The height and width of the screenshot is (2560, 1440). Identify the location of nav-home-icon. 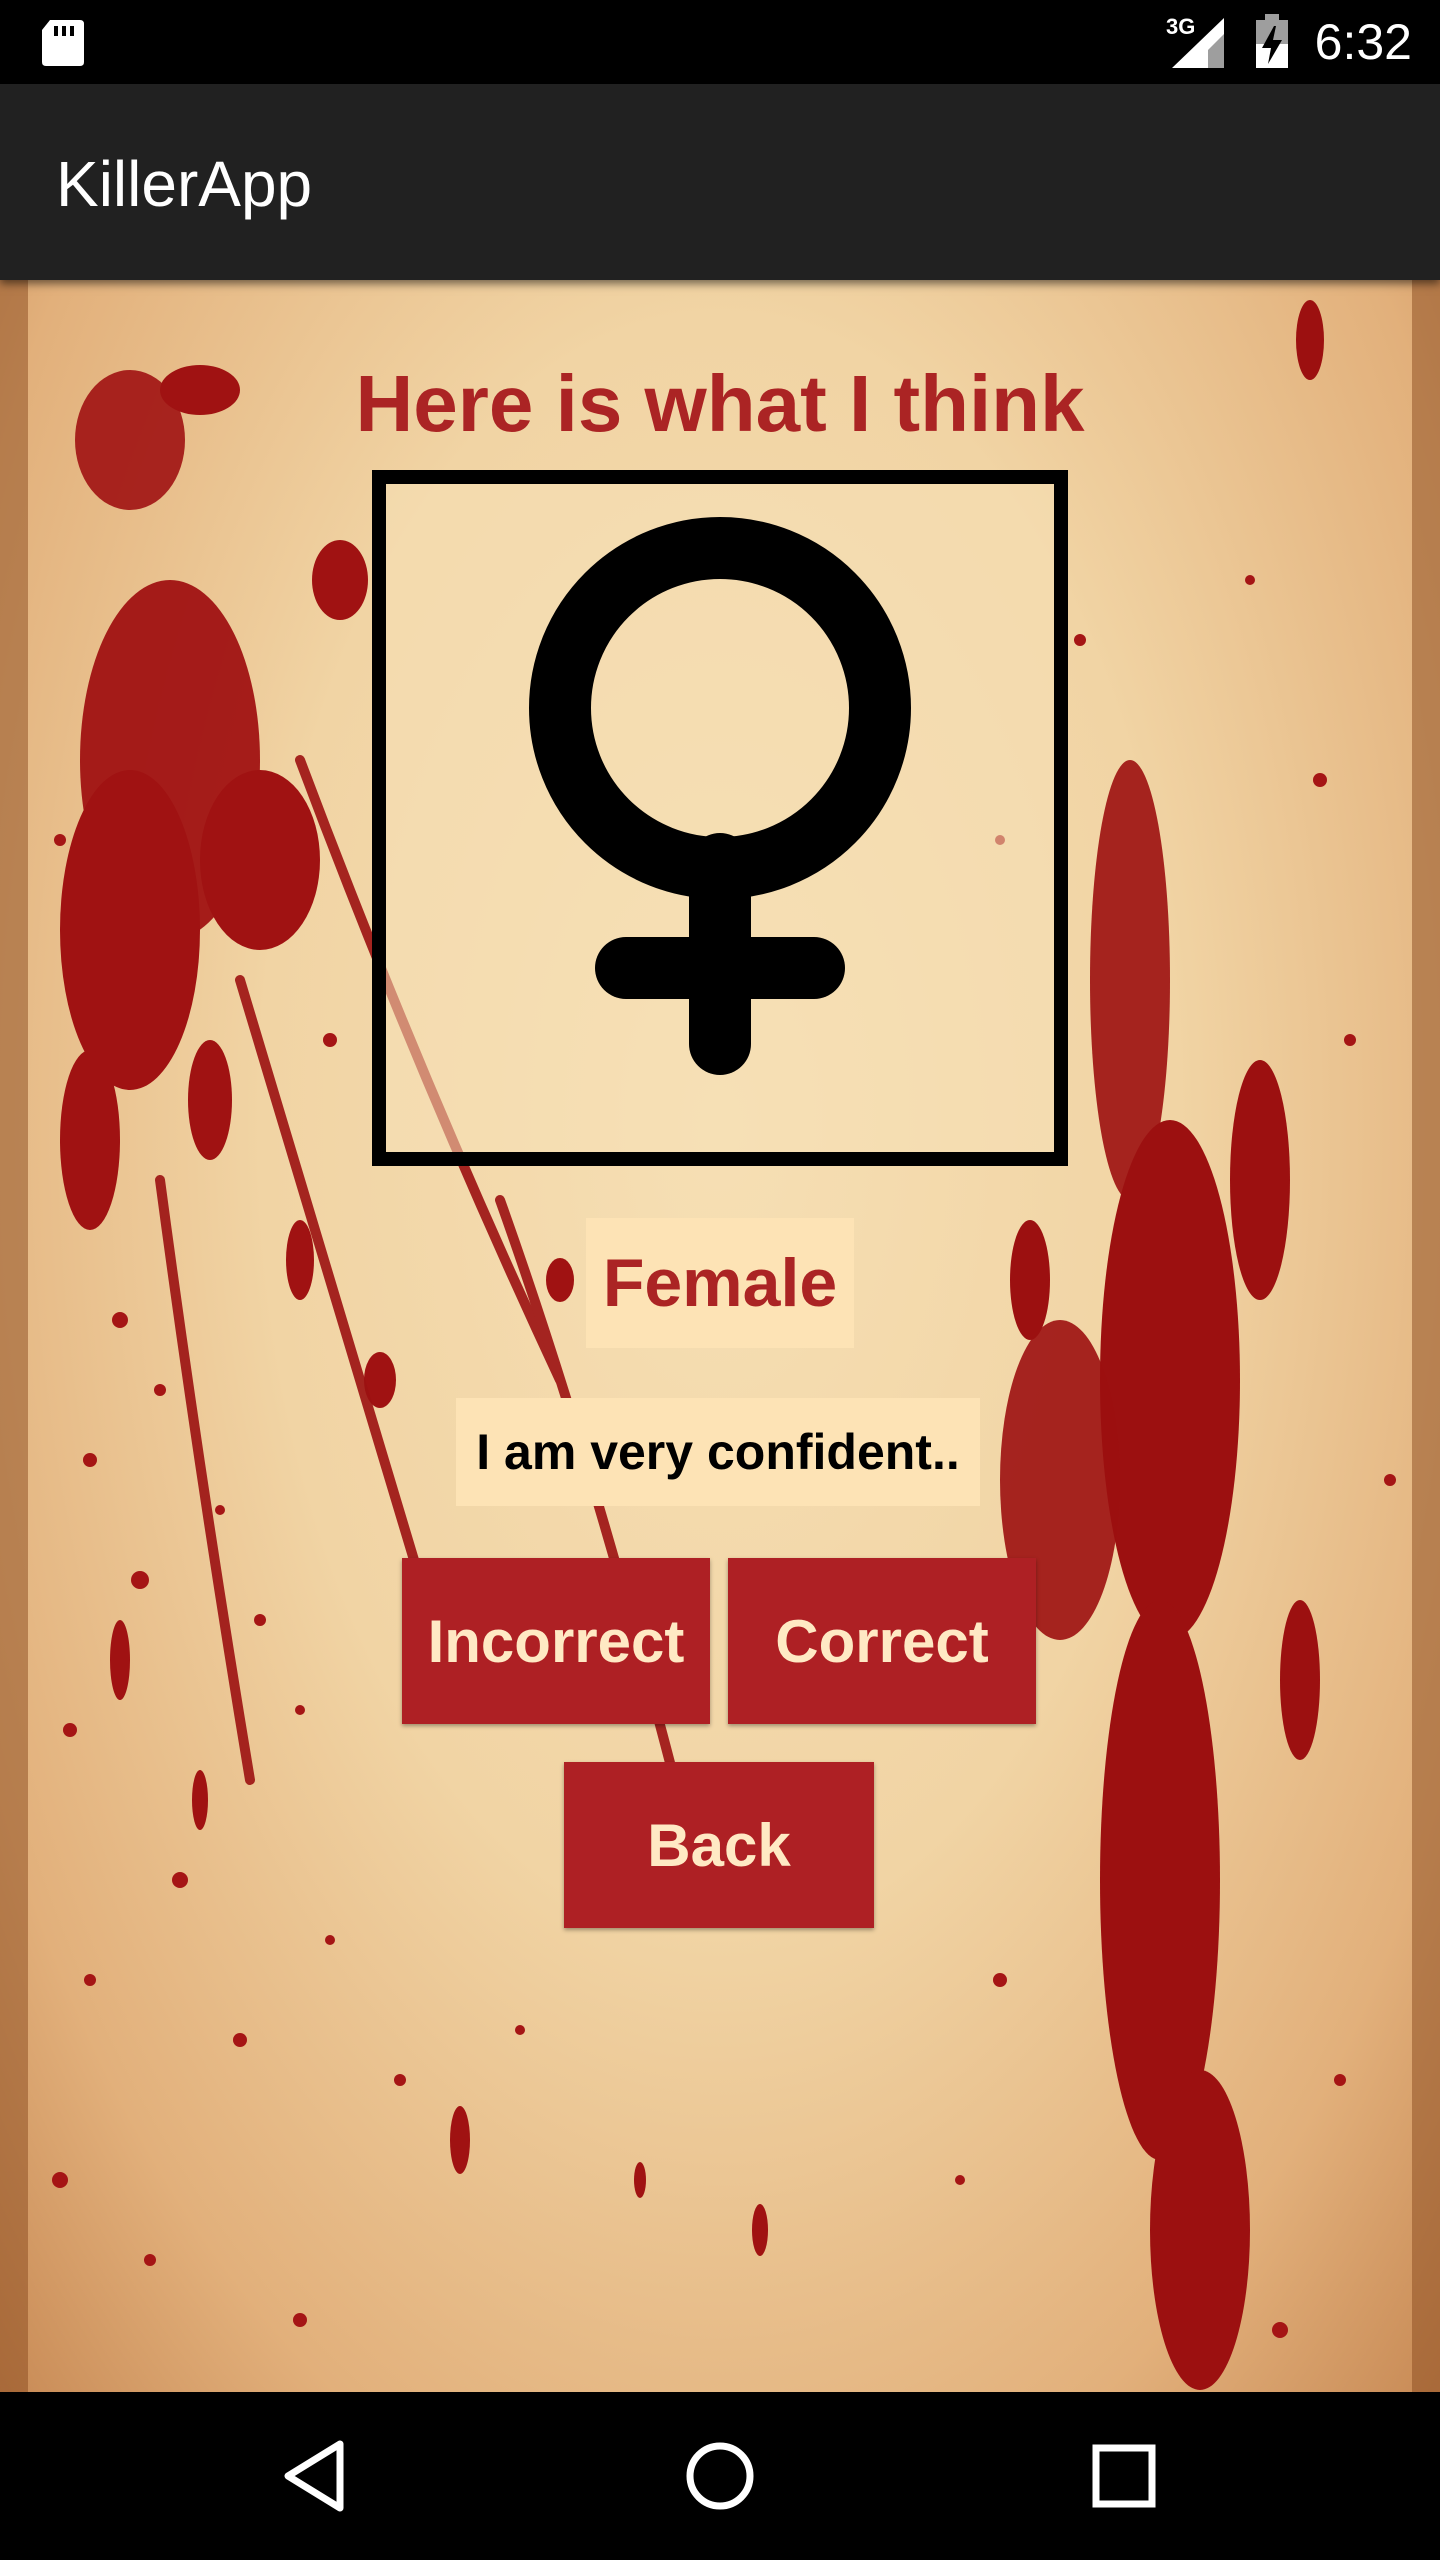
(720, 2476).